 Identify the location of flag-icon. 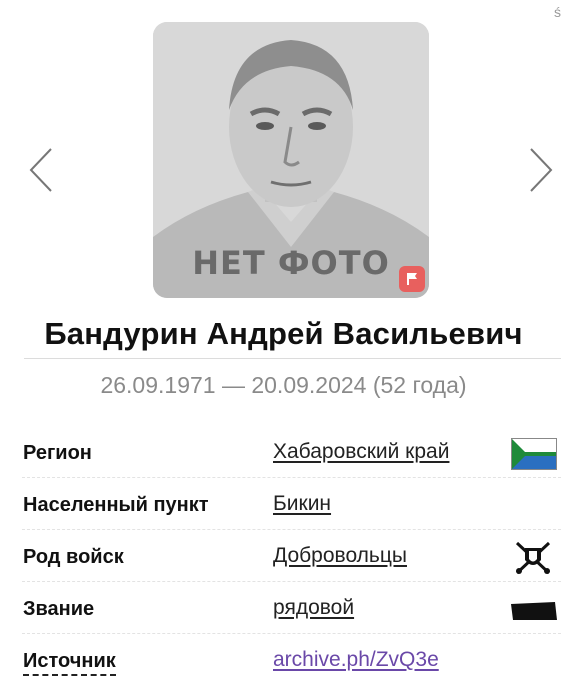
(412, 279).